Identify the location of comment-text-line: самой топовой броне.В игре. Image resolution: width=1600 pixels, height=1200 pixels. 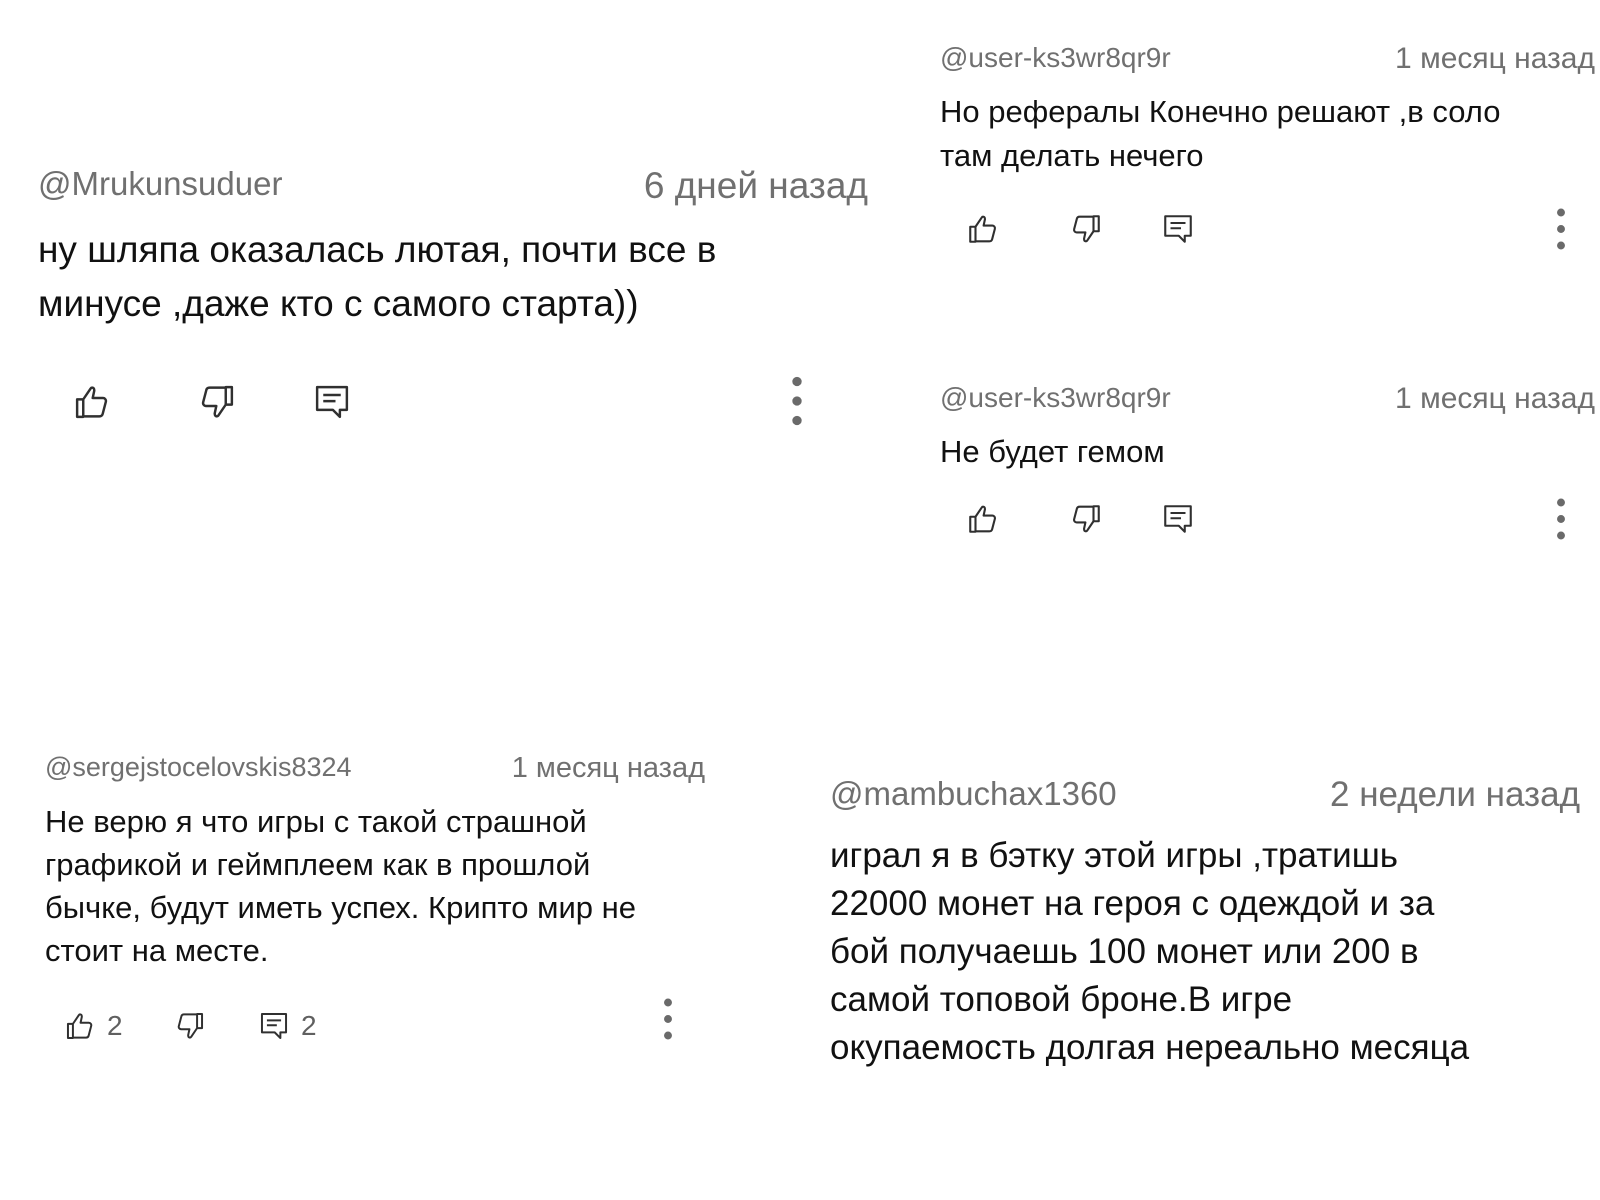
(1061, 999).